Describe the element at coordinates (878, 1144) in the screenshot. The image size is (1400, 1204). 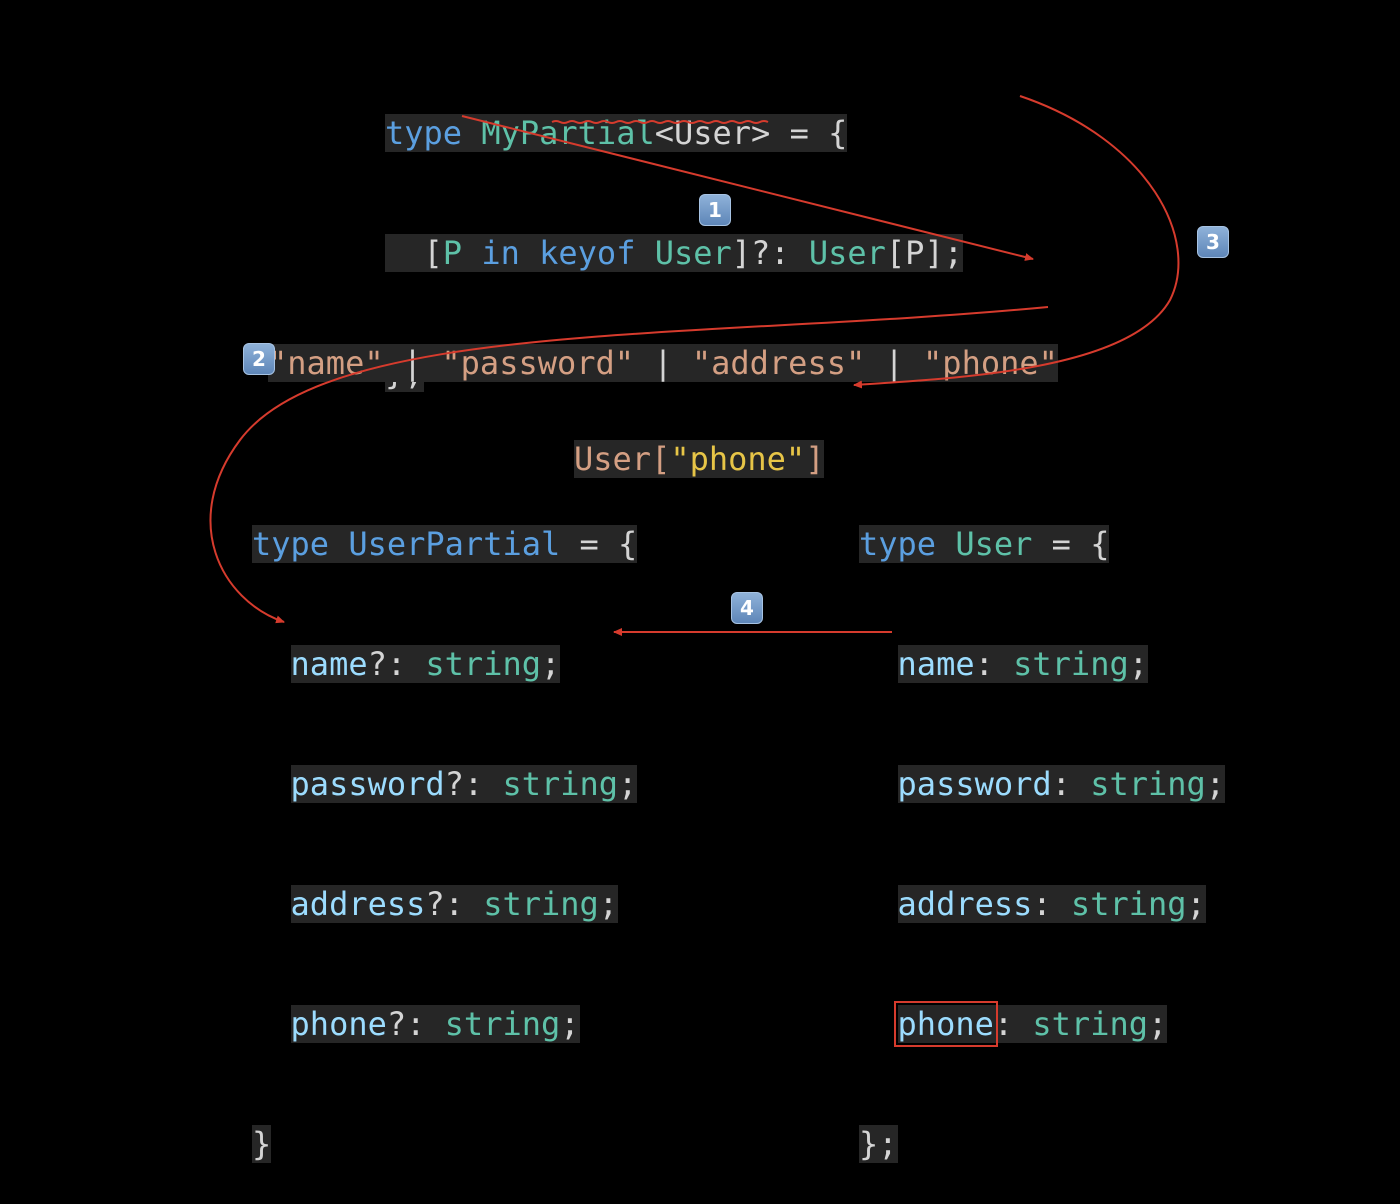
I see `block-close: };` at that location.